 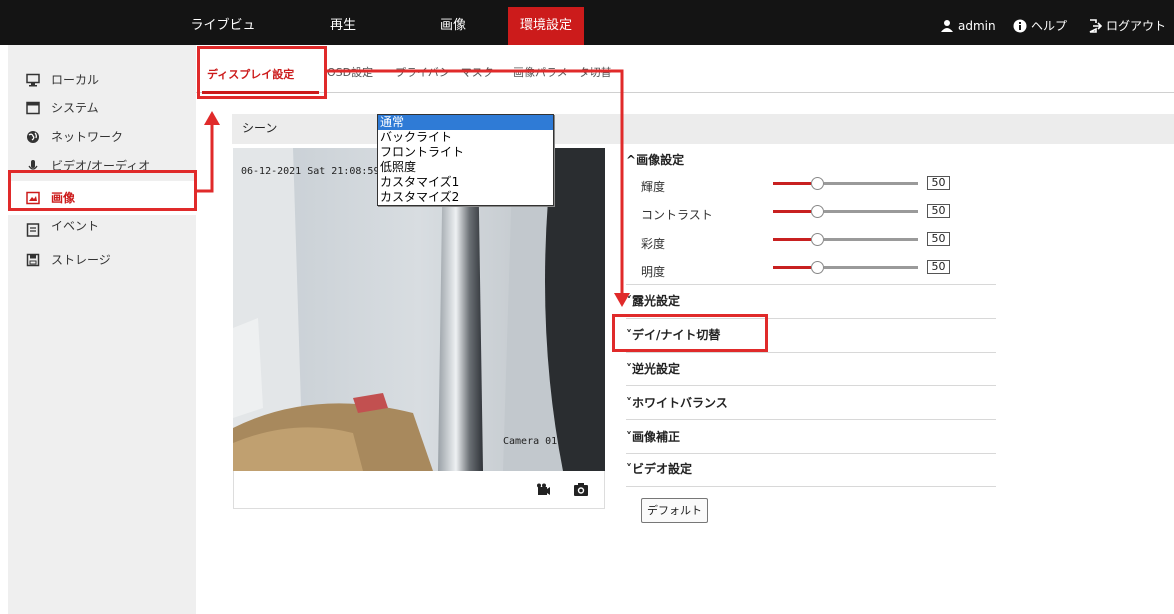 I want to click on scene-option: カスタマイズ2, so click(x=465, y=197).